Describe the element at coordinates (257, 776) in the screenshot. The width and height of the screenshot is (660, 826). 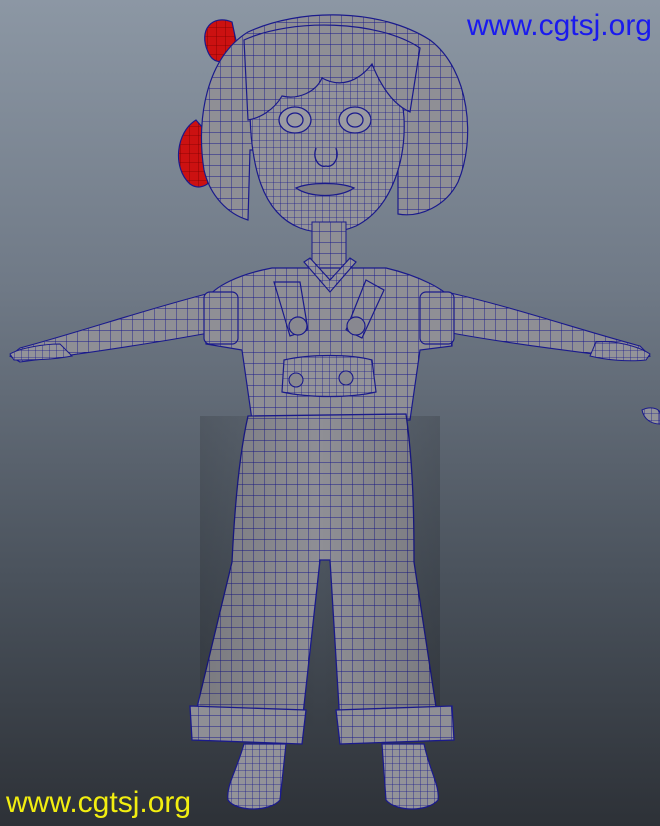
I see `left-foot` at that location.